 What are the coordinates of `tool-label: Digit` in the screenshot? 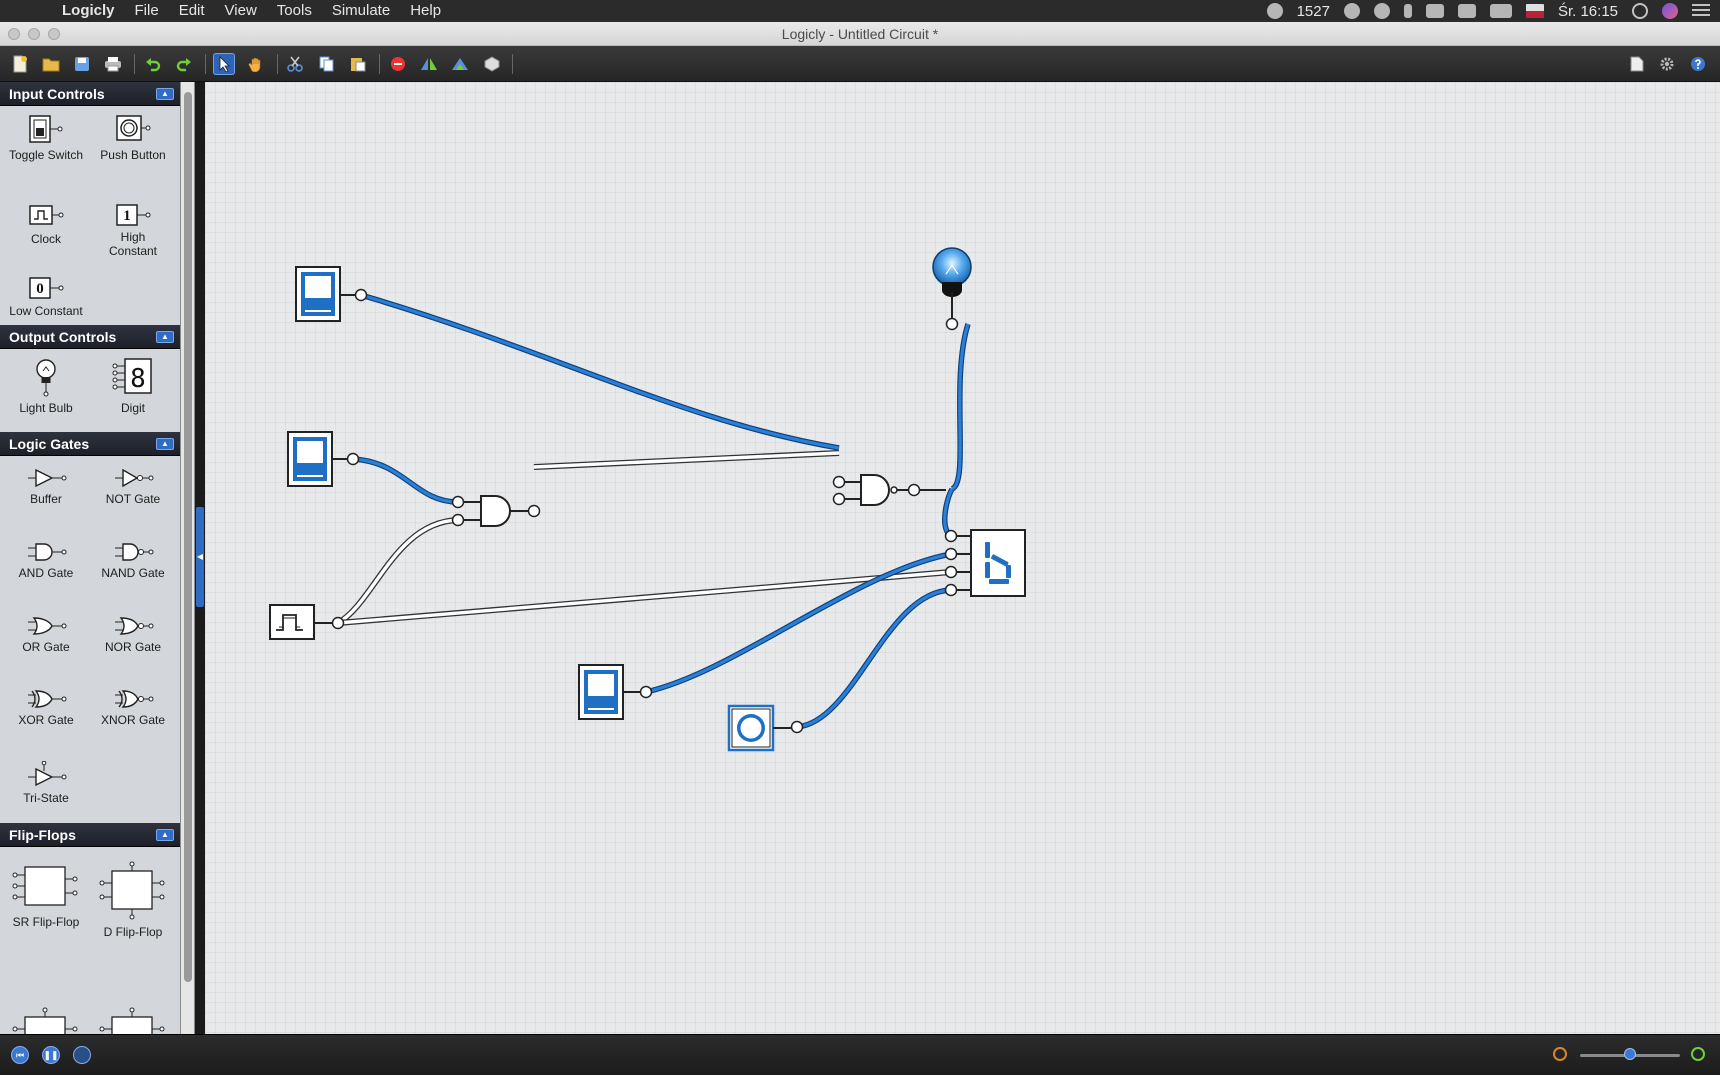 It's located at (132, 408).